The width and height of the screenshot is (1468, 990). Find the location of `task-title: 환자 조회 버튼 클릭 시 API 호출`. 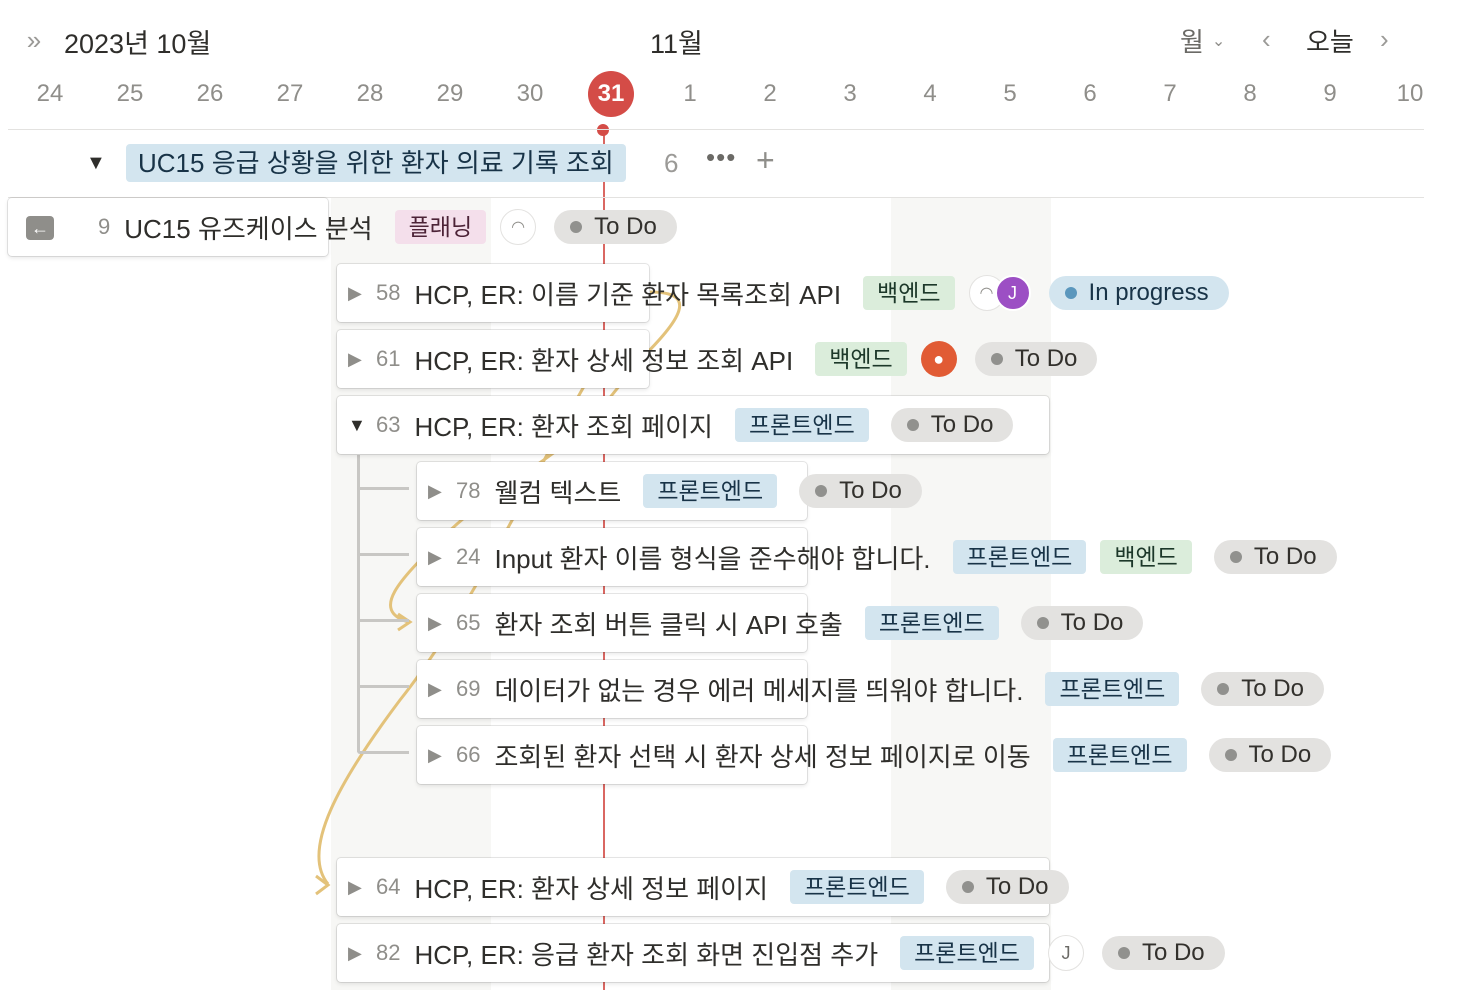

task-title: 환자 조회 버튼 클릭 시 API 호출 is located at coordinates (668, 624).